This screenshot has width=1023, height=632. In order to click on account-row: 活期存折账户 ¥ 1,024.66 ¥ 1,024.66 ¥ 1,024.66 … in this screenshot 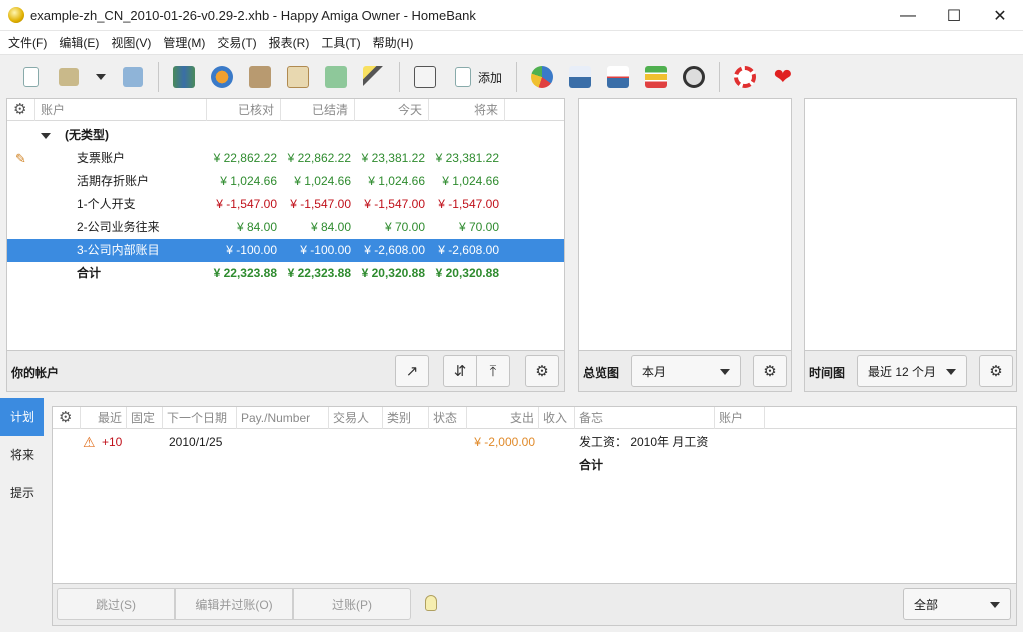, I will do `click(285, 181)`.